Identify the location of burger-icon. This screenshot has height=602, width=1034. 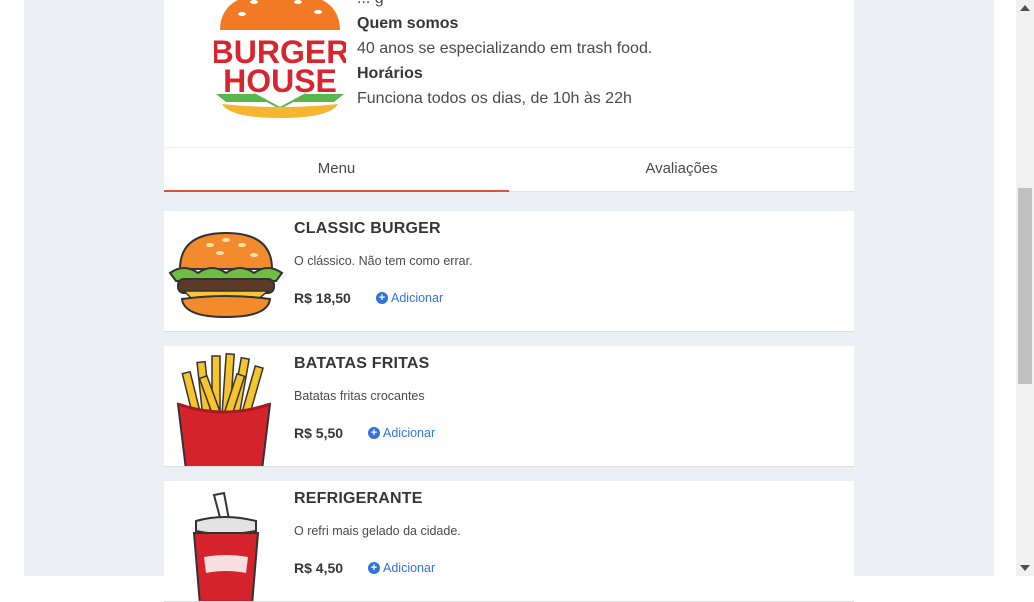
(226, 275).